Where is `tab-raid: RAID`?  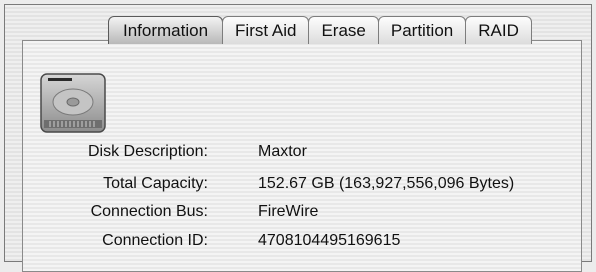 tab-raid: RAID is located at coordinates (498, 30).